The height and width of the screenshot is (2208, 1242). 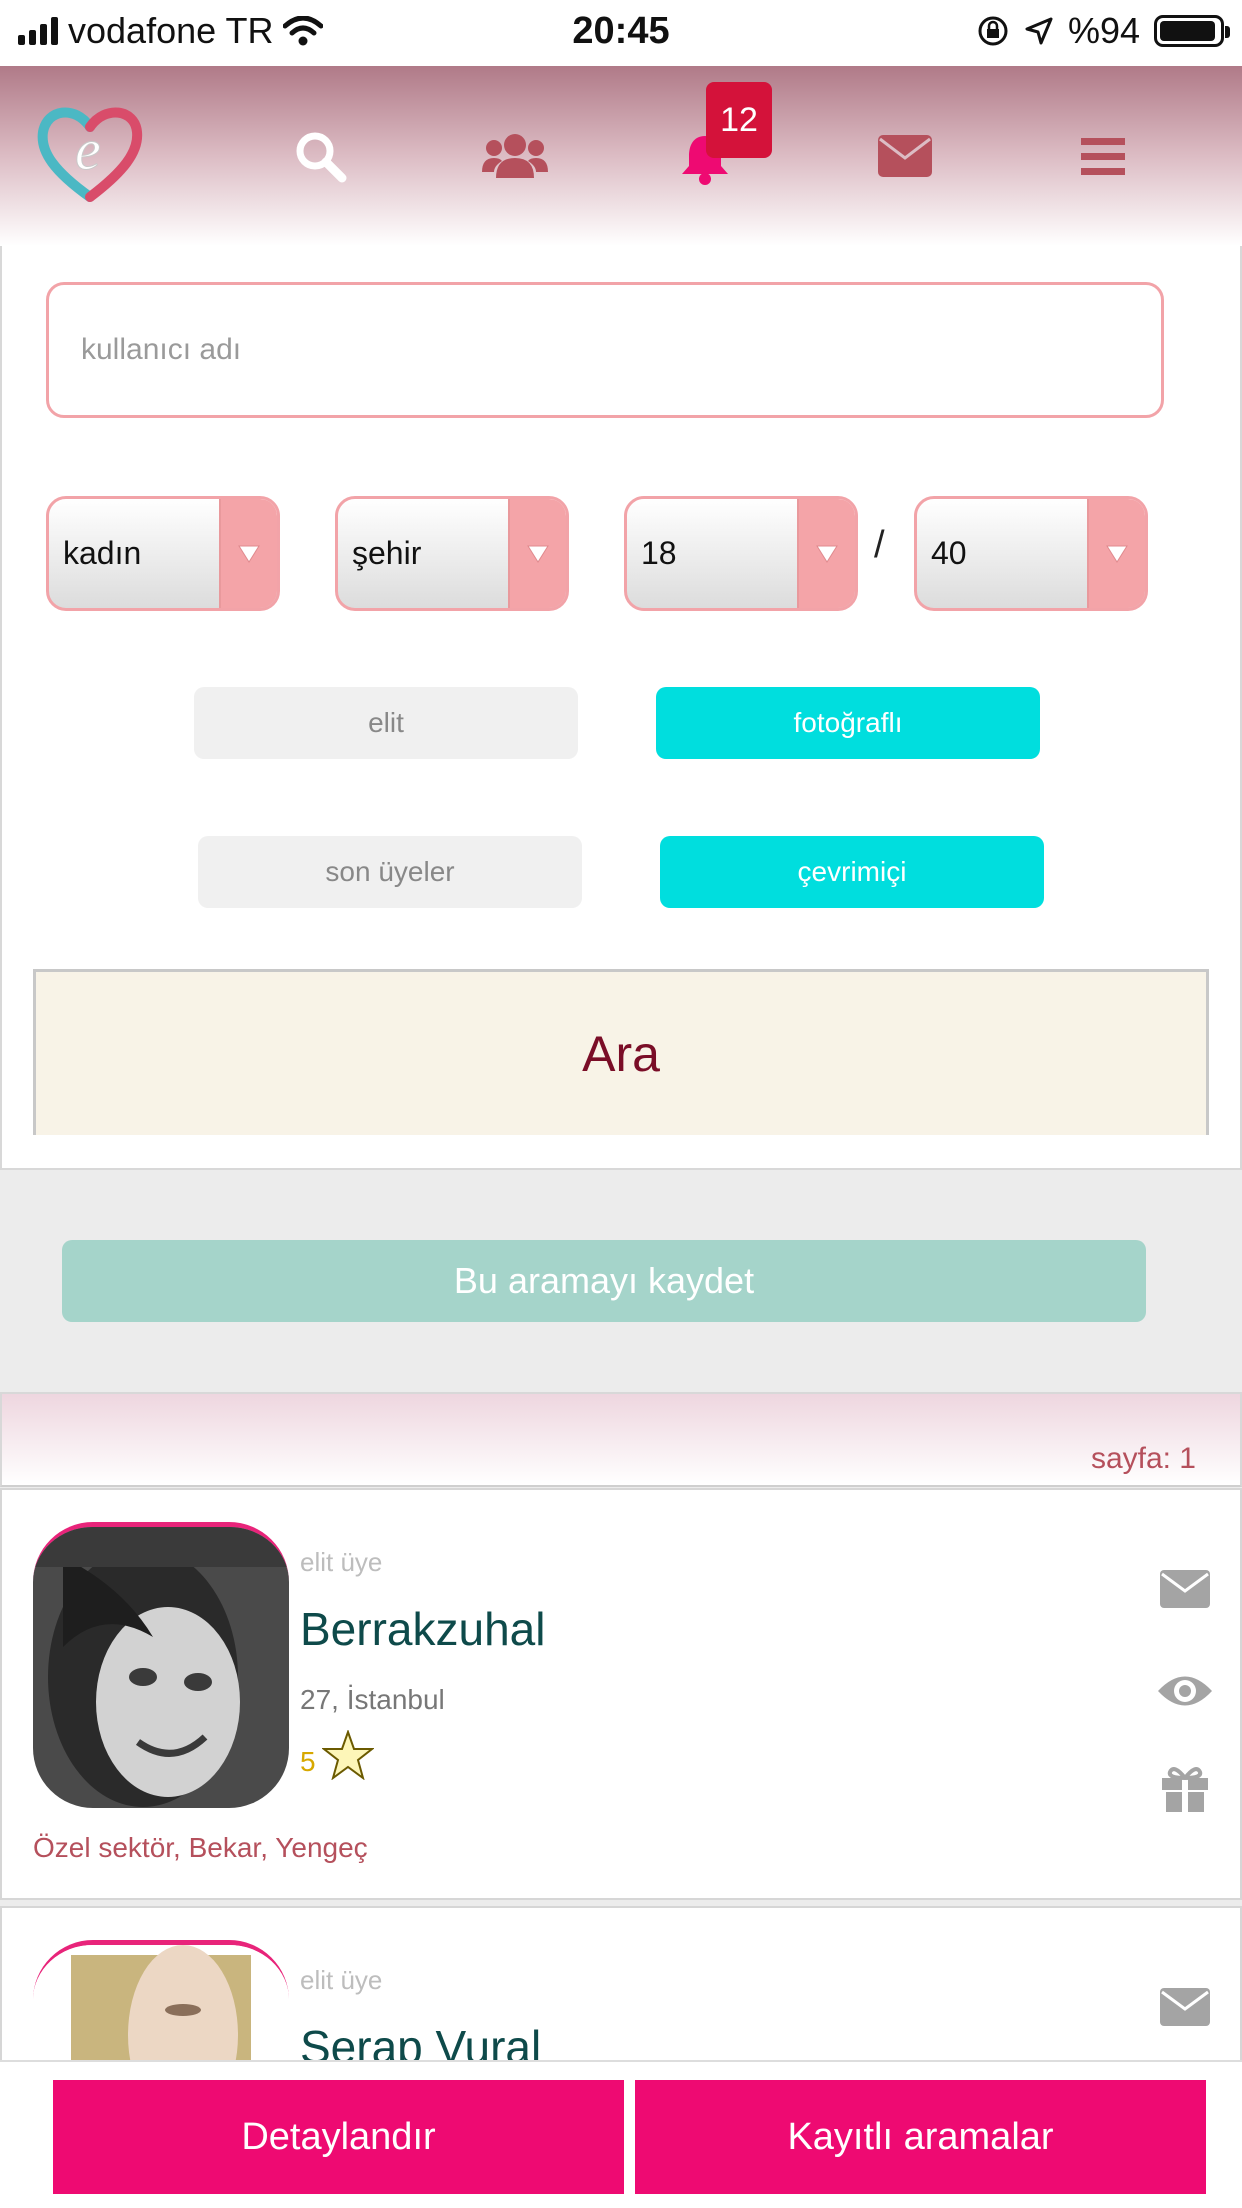 What do you see at coordinates (422, 1629) in the screenshot?
I see `member-name: Berrakzuhal` at bounding box center [422, 1629].